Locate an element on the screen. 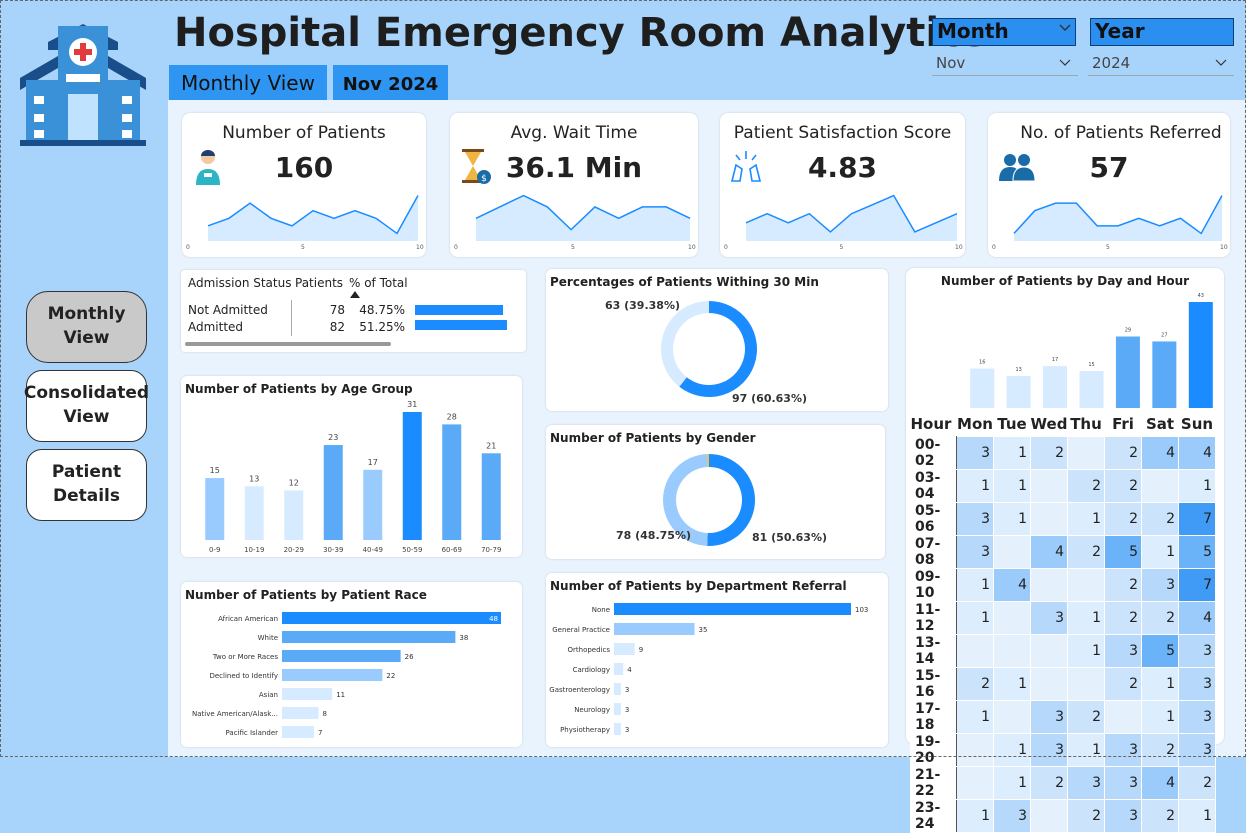 The width and height of the screenshot is (1246, 833). heatmap-hour-label: 21-22 is located at coordinates (933, 783).